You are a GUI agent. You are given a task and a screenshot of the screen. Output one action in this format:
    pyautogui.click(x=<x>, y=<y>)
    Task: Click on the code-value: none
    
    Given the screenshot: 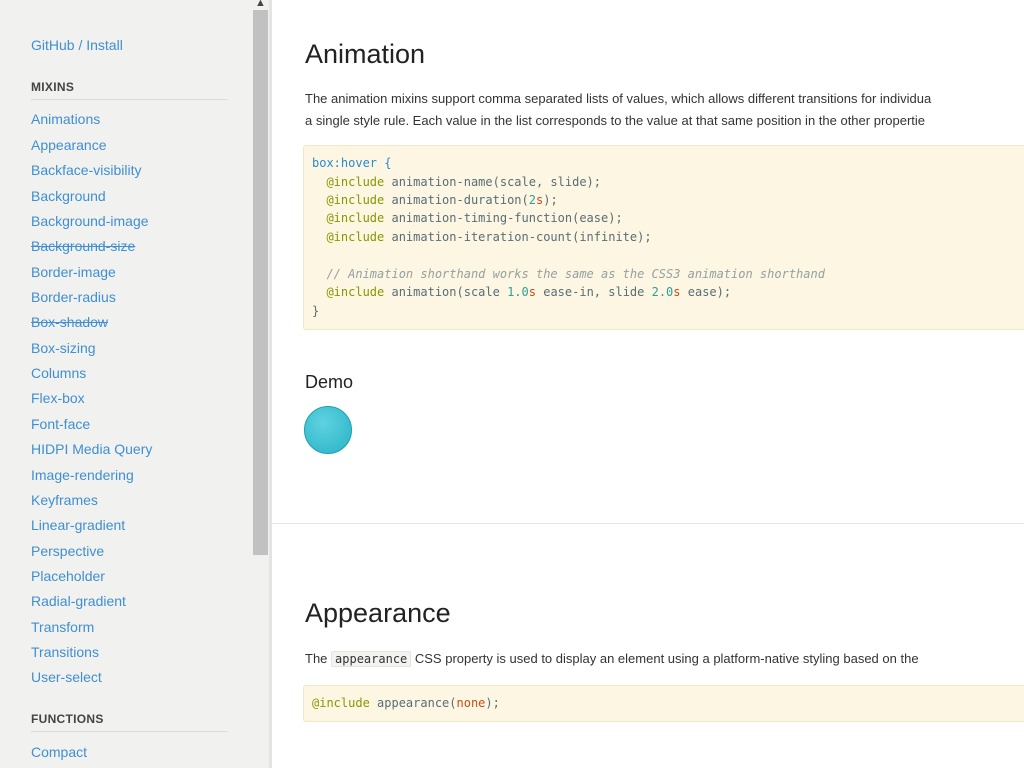 What is the action you would take?
    pyautogui.click(x=471, y=703)
    